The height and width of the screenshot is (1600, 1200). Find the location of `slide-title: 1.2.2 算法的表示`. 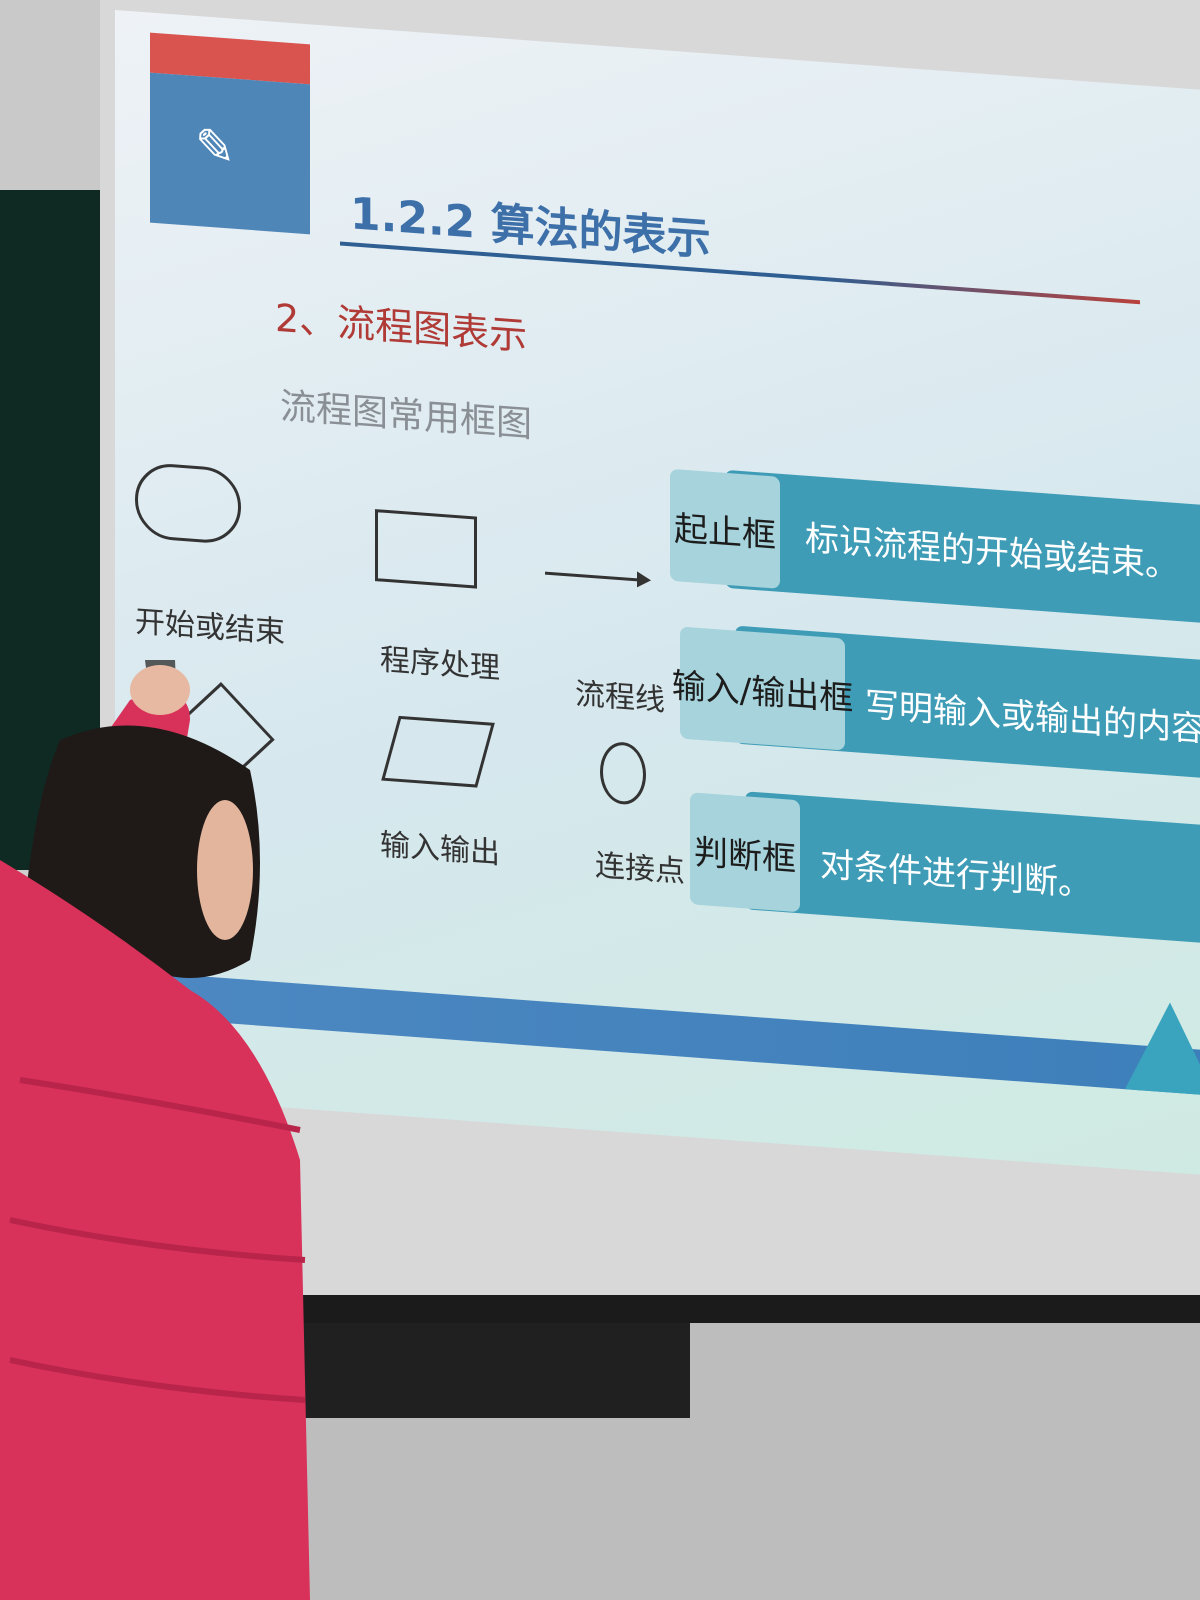

slide-title: 1.2.2 算法的表示 is located at coordinates (530, 227).